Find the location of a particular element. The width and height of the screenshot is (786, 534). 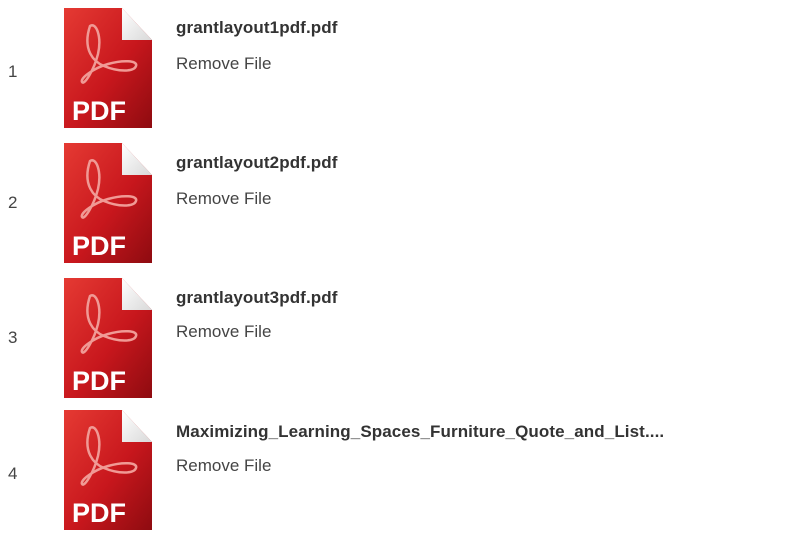

file-name: grantlayout2pdf.pdf is located at coordinates (257, 162).